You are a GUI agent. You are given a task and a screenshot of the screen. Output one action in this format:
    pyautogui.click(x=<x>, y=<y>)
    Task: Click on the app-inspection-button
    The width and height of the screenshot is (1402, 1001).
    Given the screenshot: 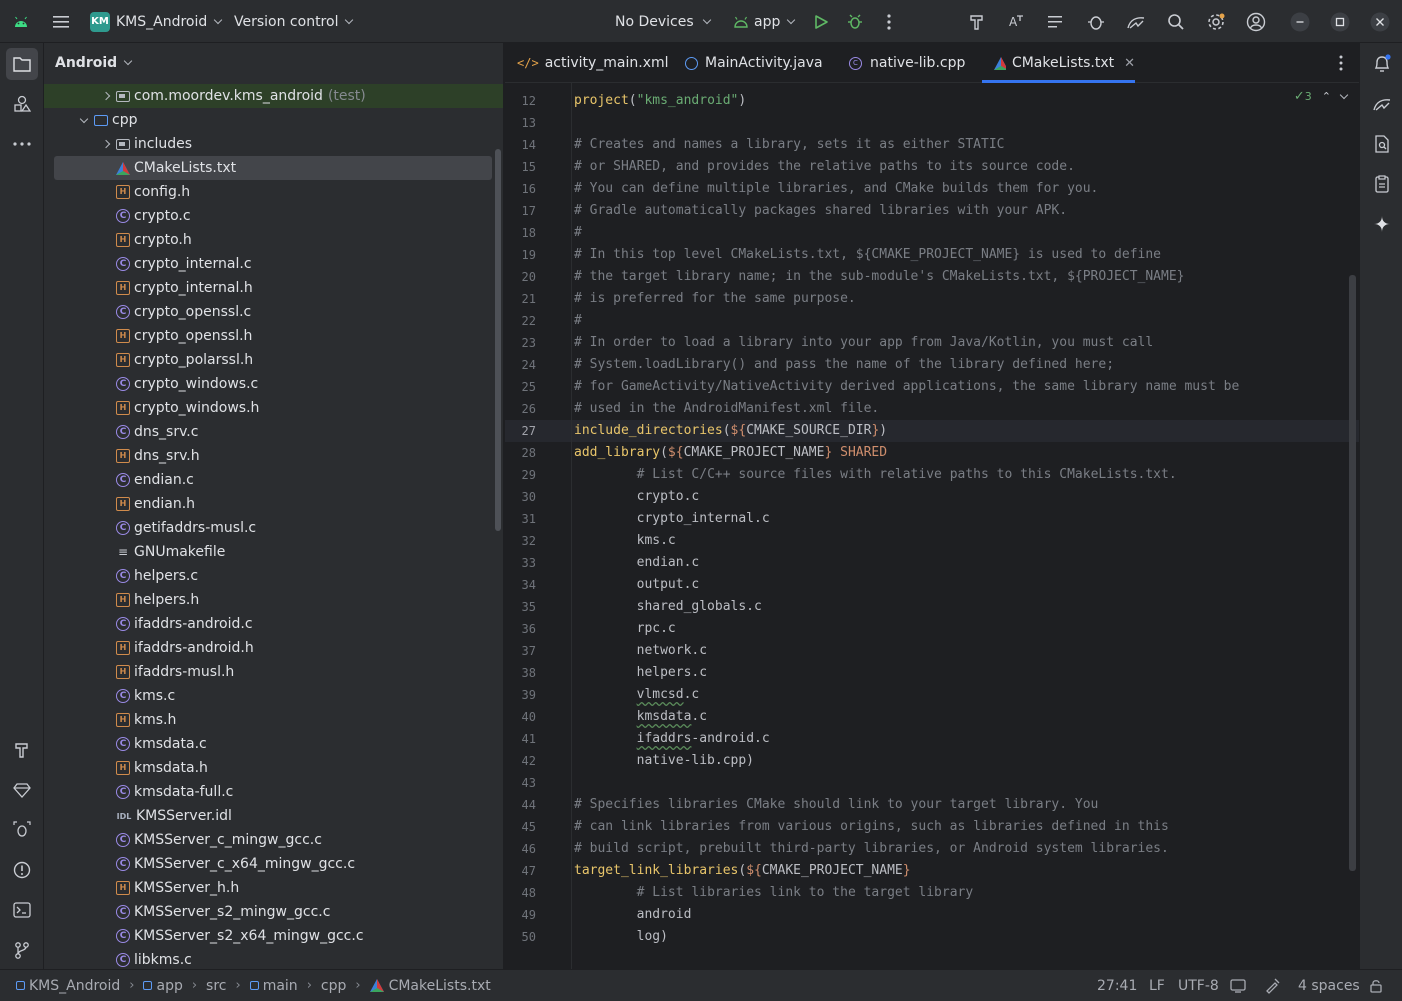 What is the action you would take?
    pyautogui.click(x=22, y=830)
    